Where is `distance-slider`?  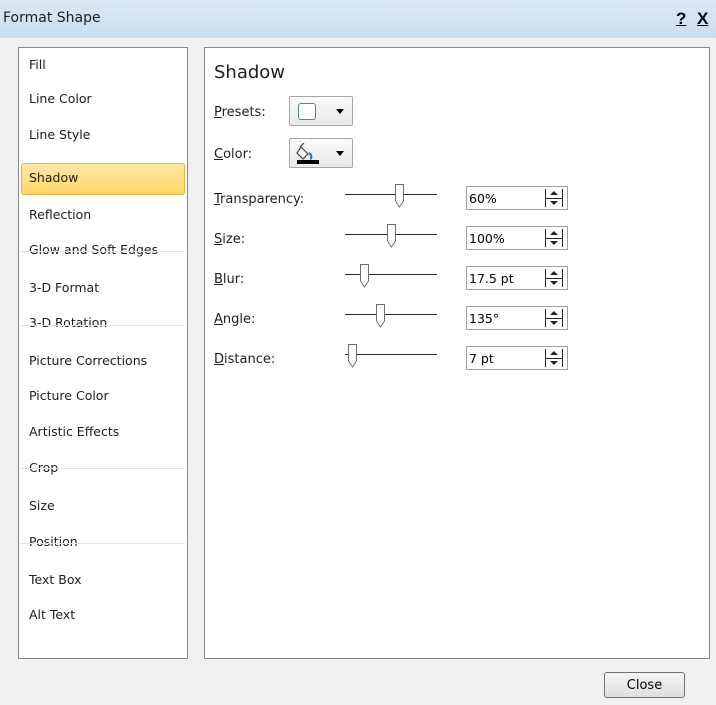
distance-slider is located at coordinates (391, 355).